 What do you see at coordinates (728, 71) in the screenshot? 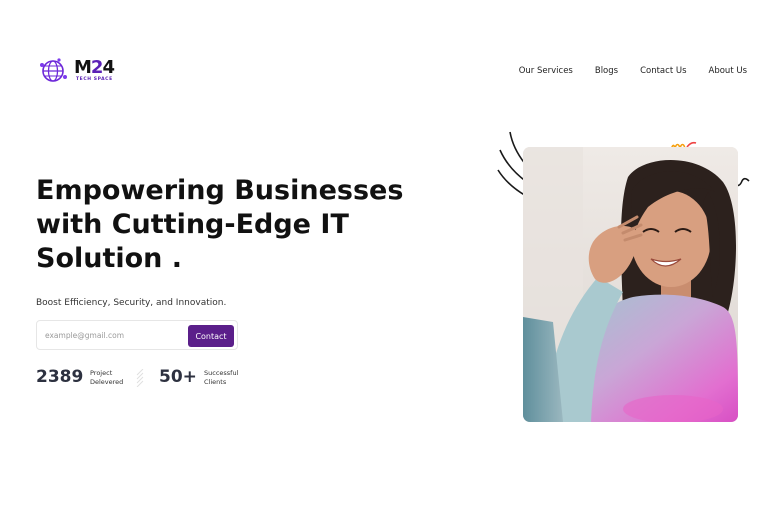
I see `nav-about-us: About Us` at bounding box center [728, 71].